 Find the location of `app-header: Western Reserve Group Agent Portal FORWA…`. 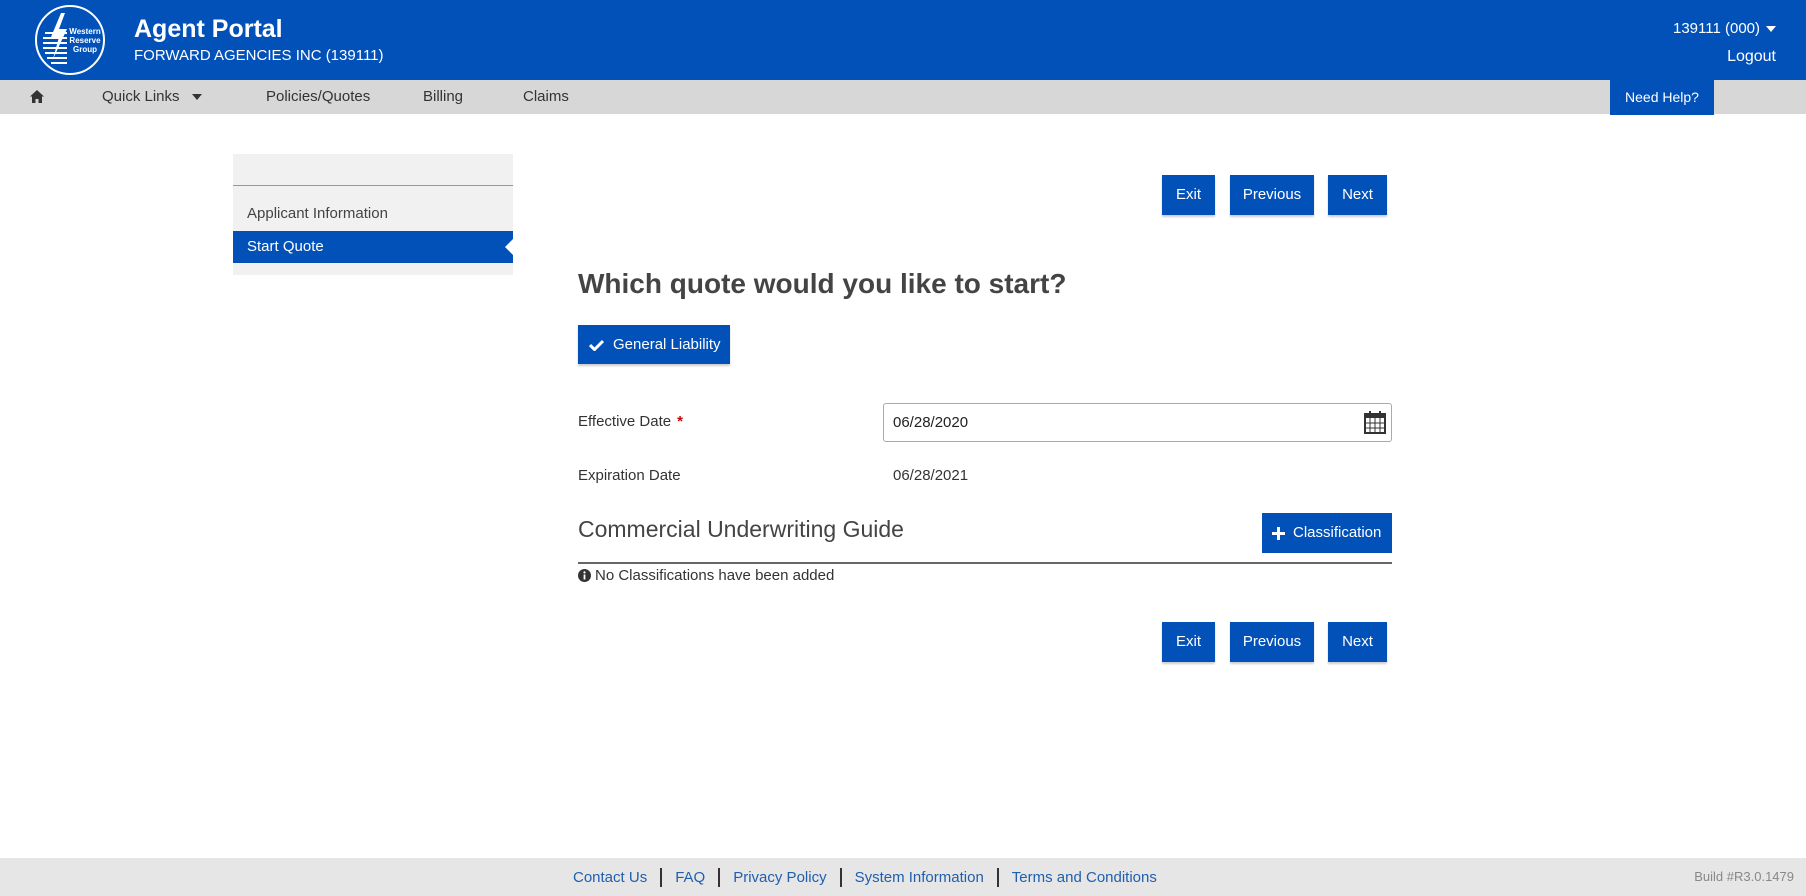

app-header: Western Reserve Group Agent Portal FORWA… is located at coordinates (903, 40).